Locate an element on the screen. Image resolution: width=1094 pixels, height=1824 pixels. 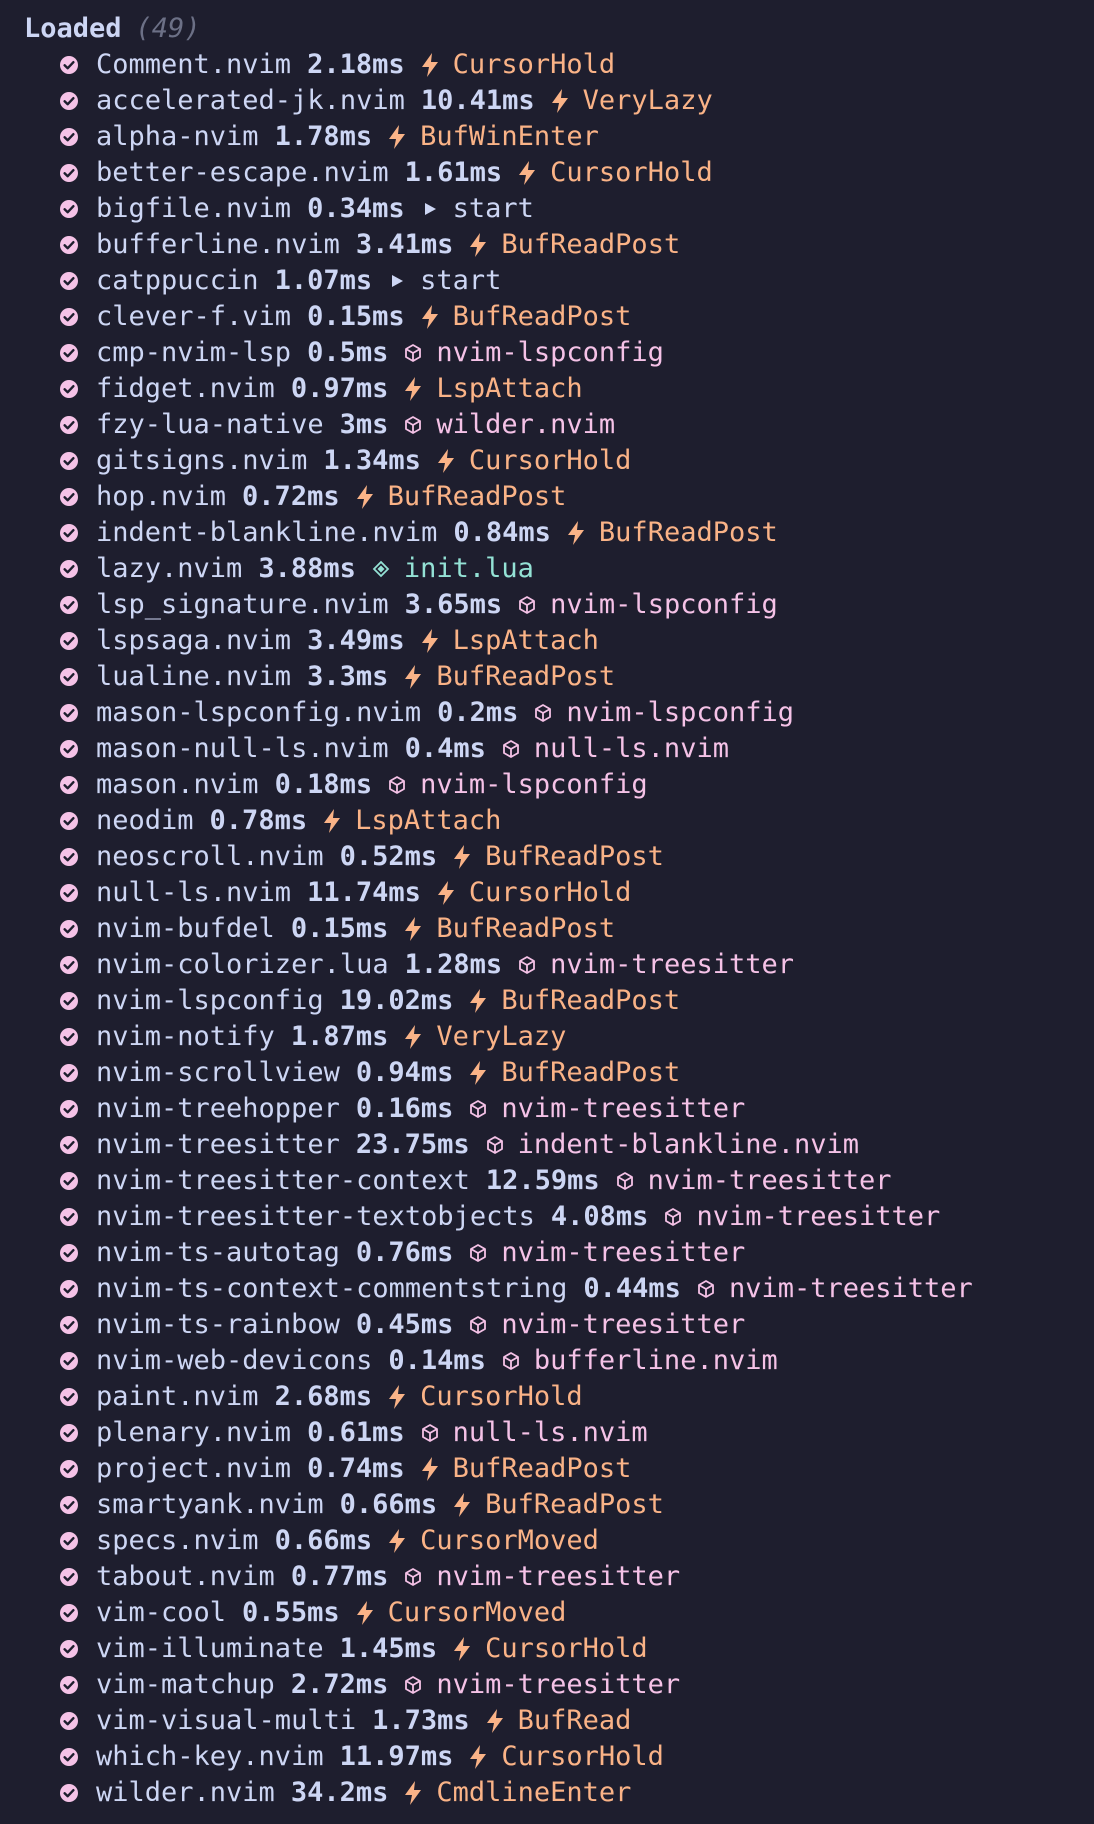
section-title: Loaded is located at coordinates (73, 28).